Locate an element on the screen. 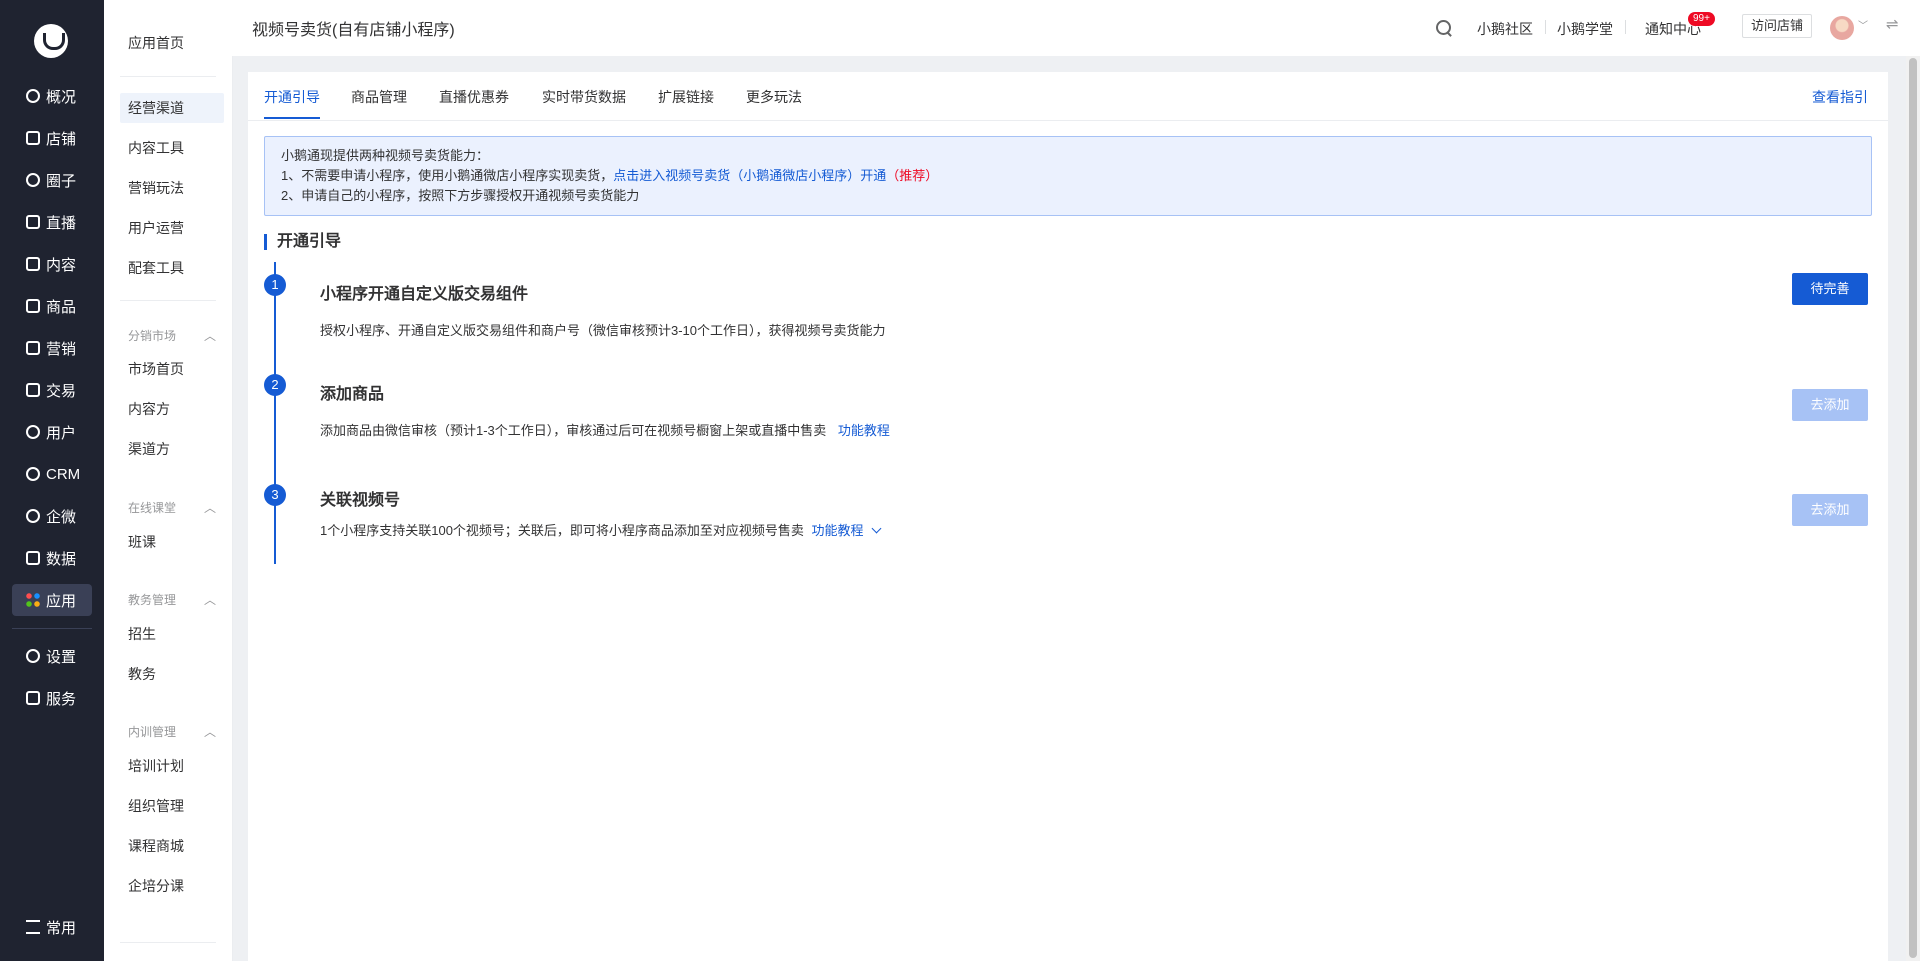 The width and height of the screenshot is (1920, 961). nav-item-content: 内容 is located at coordinates (52, 264).